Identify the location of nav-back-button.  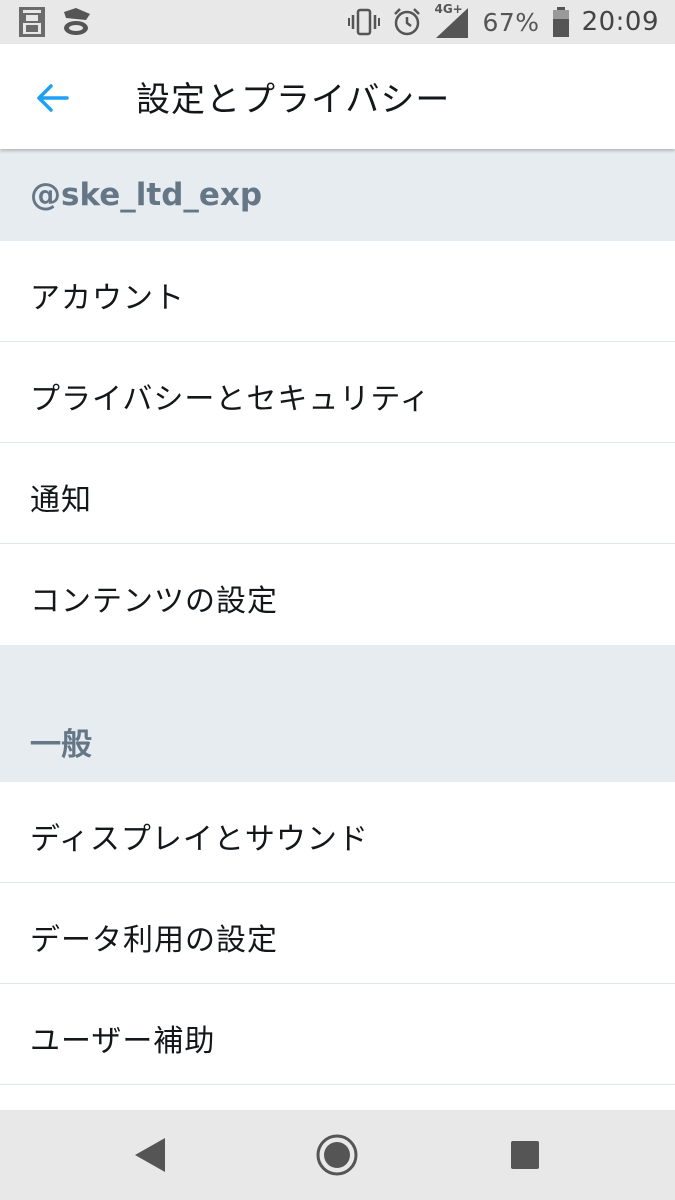
(150, 1155).